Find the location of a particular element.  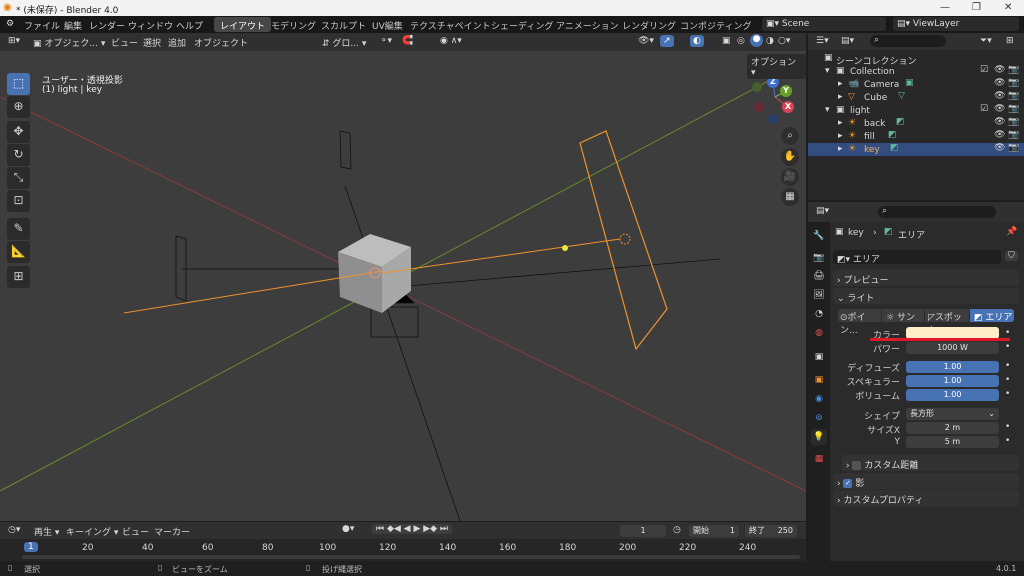

menu-help: ヘルプ is located at coordinates (189, 25).